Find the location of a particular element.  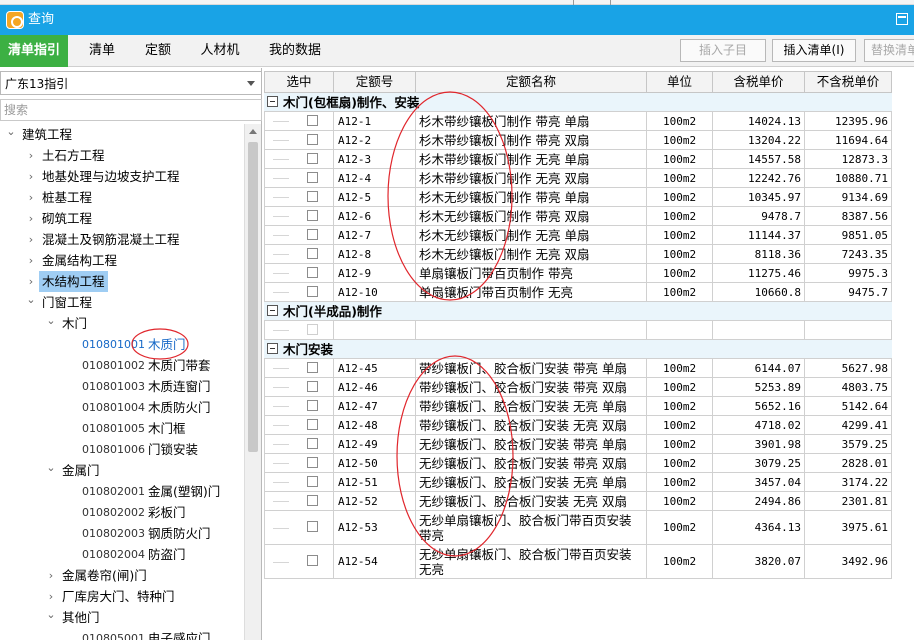

tree-node: › 混凝土及钢筋混凝土工程 is located at coordinates (122, 239).